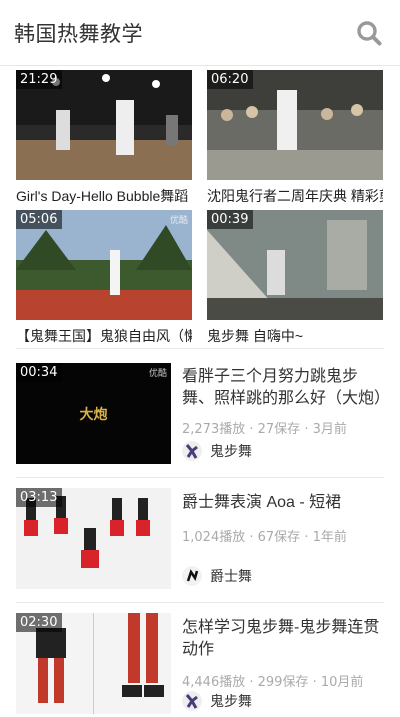  Describe the element at coordinates (230, 79) in the screenshot. I see `duration-badge: 06:20` at that location.